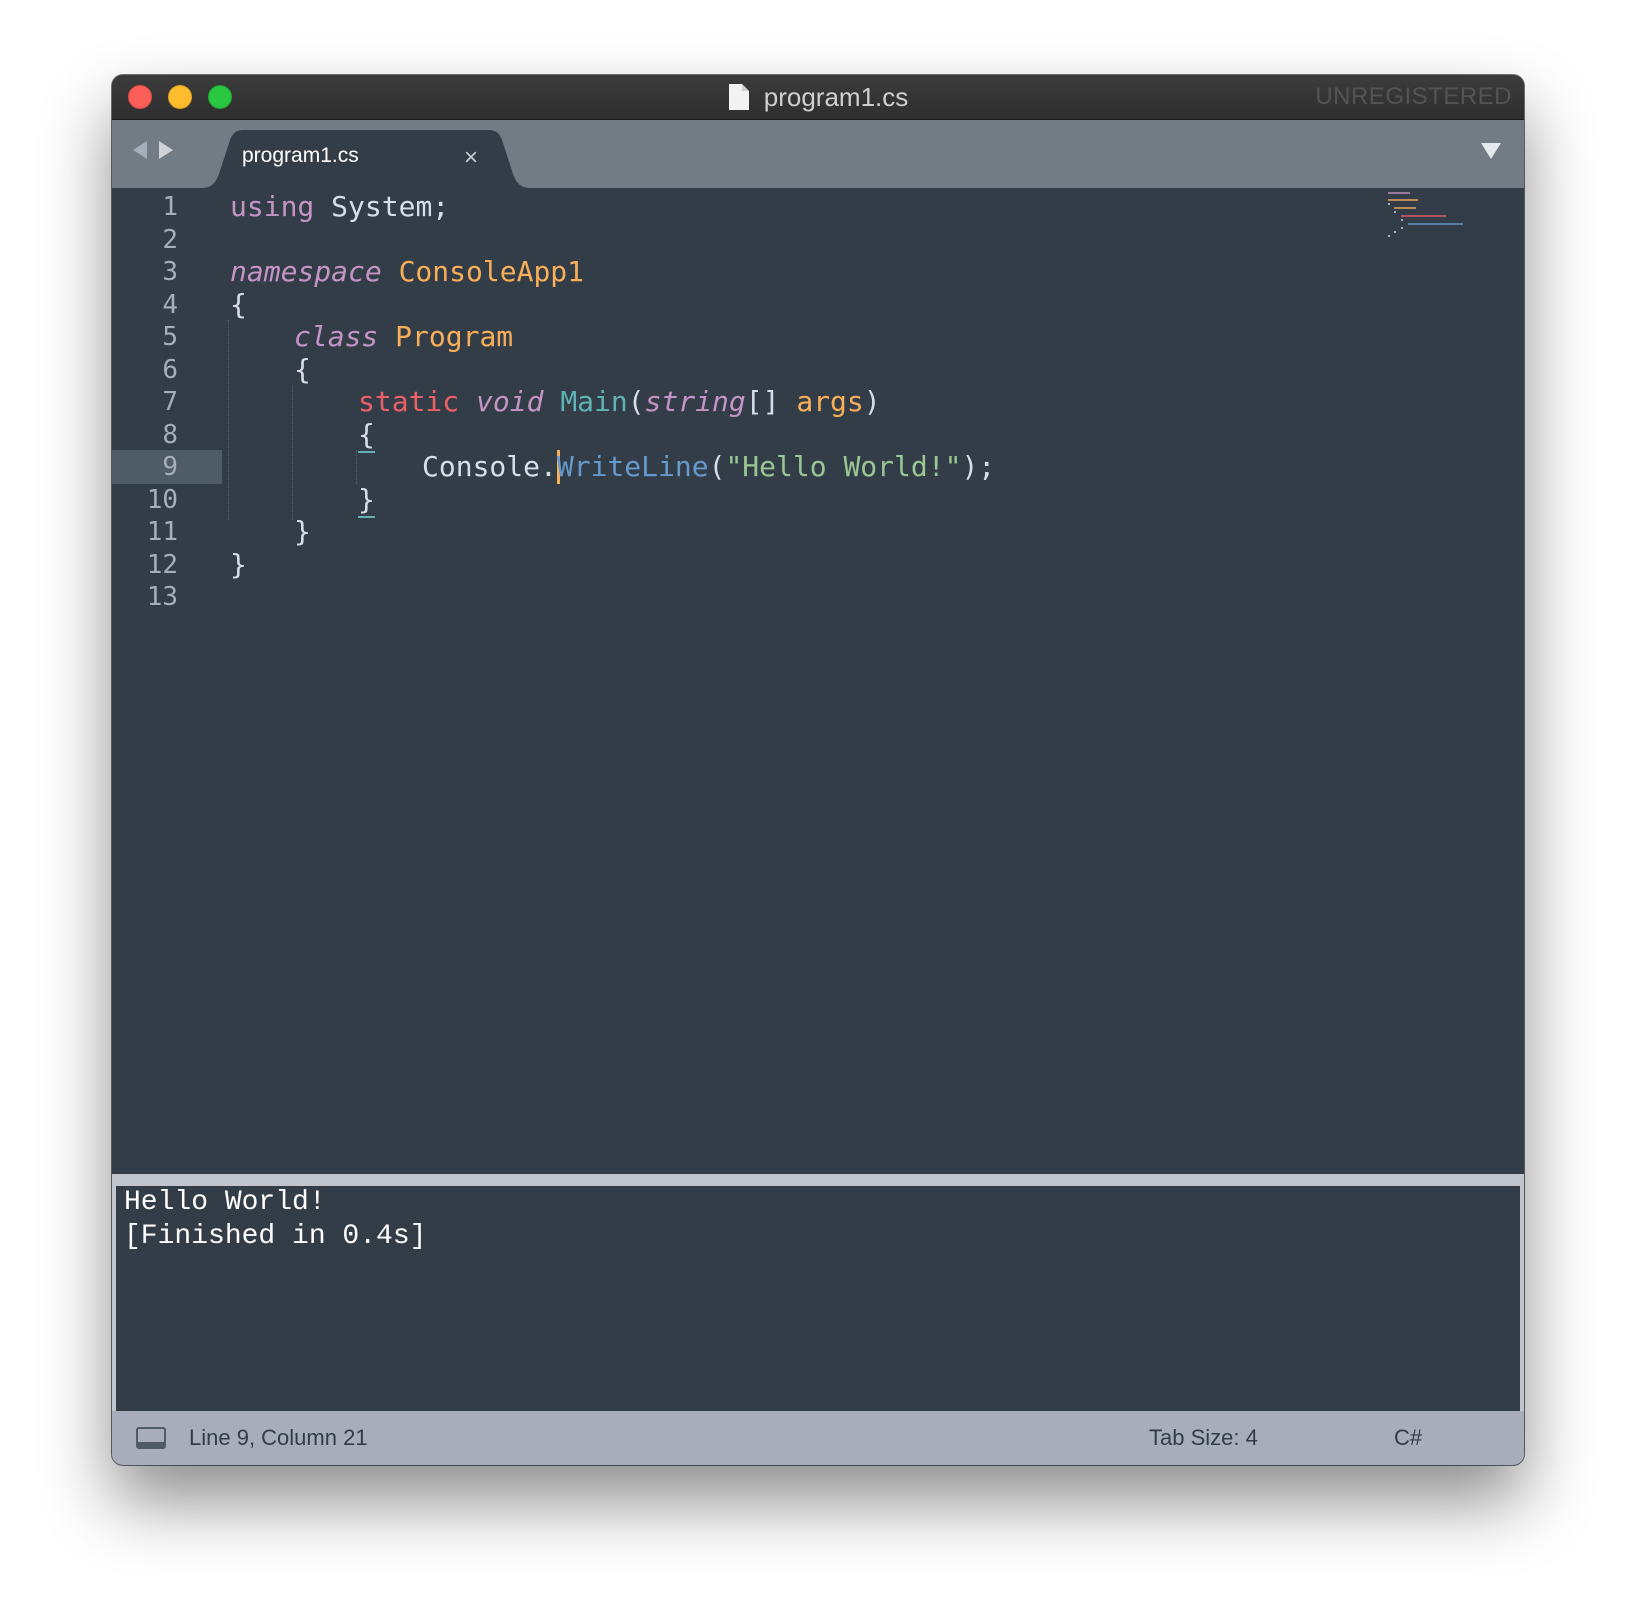 The height and width of the screenshot is (1614, 1638). I want to click on line-number: 2, so click(170, 240).